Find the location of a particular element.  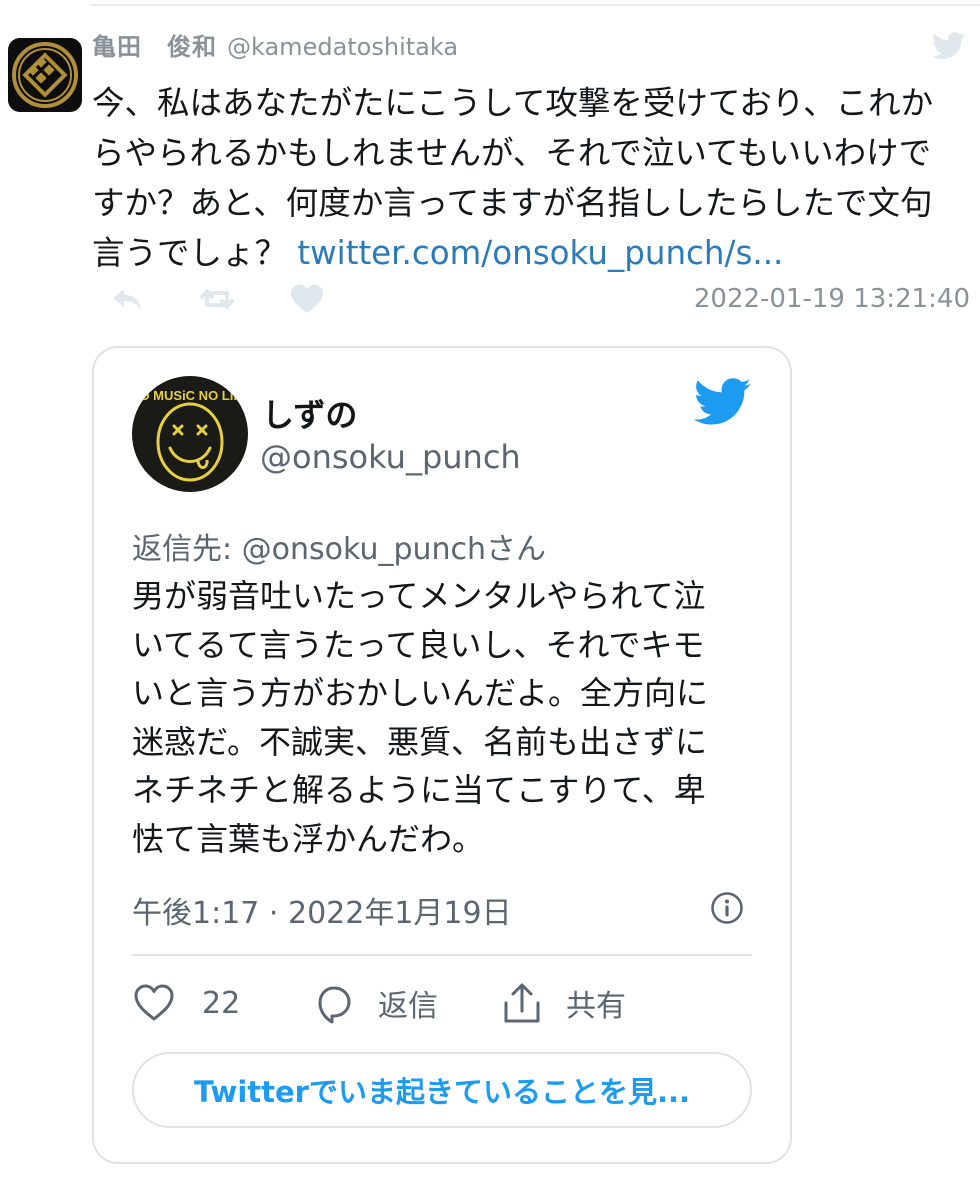

info-icon is located at coordinates (727, 908).